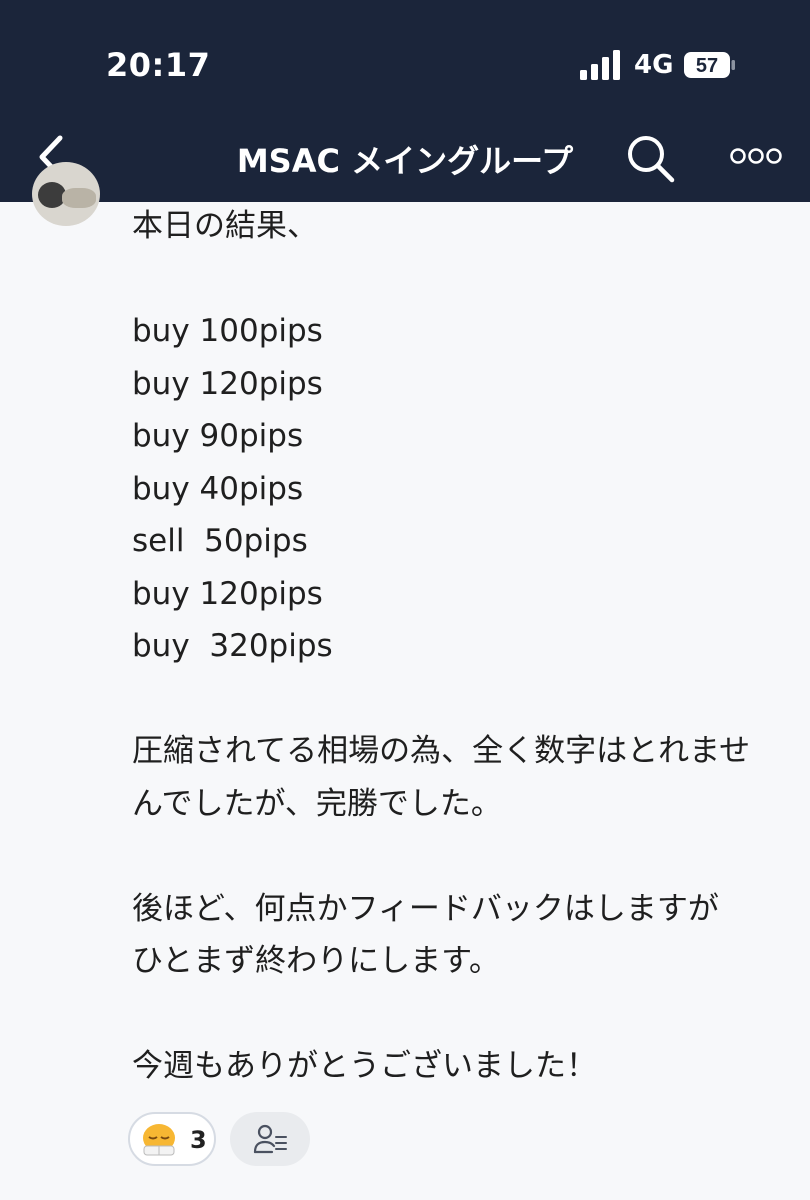 This screenshot has height=1200, width=810. What do you see at coordinates (218, 436) in the screenshot?
I see `message-line: buy 90pips` at bounding box center [218, 436].